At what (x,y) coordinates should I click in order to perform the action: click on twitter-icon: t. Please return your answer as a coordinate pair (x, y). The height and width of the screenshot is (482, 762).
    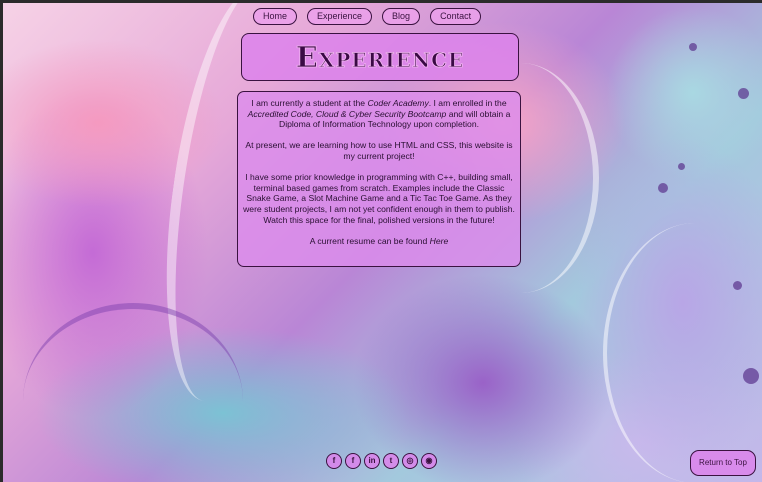
    Looking at the image, I should click on (391, 461).